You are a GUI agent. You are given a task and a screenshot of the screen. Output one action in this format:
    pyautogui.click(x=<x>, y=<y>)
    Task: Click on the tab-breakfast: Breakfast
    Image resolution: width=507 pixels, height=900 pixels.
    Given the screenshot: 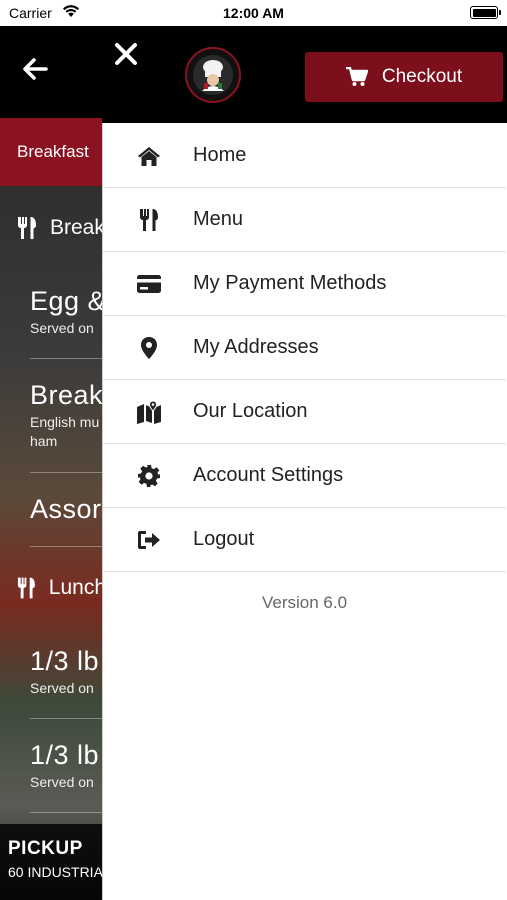 What is the action you would take?
    pyautogui.click(x=51, y=152)
    